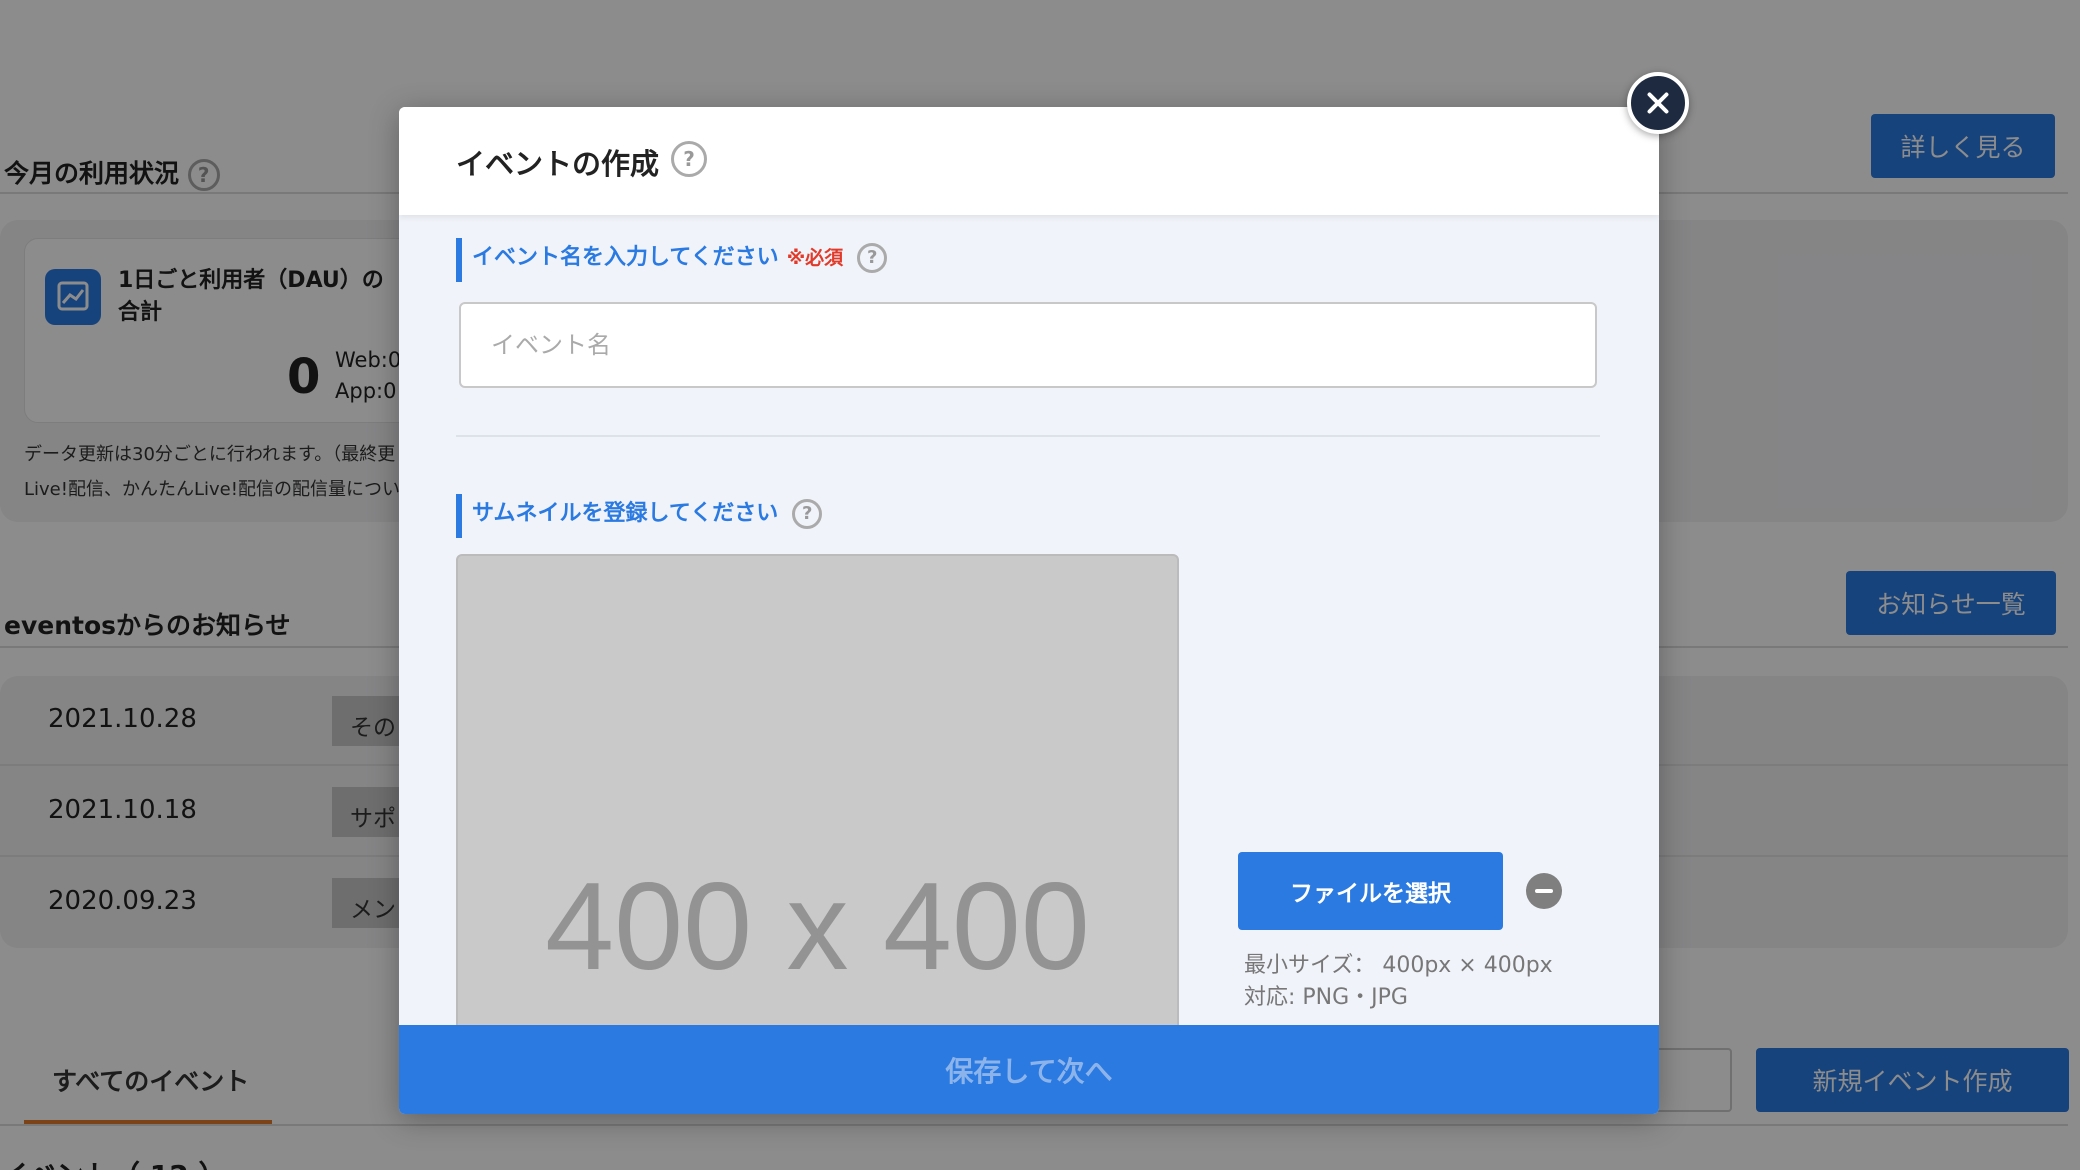  What do you see at coordinates (1544, 891) in the screenshot?
I see `remove-circle-icon` at bounding box center [1544, 891].